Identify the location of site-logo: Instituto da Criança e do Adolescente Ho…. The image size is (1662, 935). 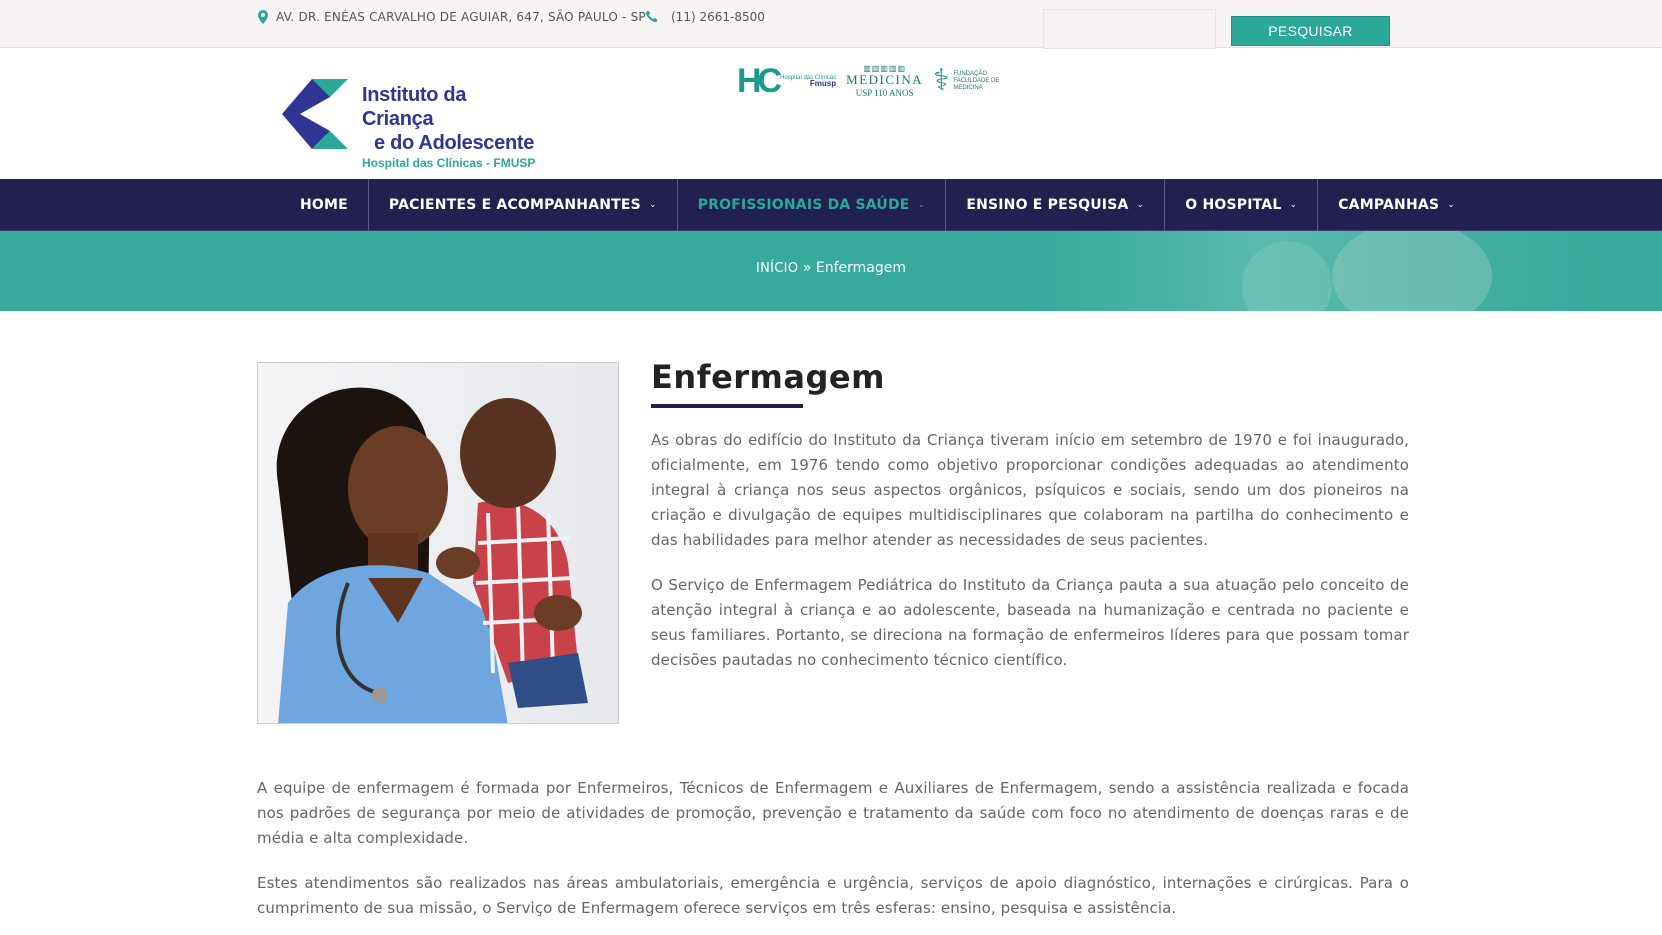
(412, 124).